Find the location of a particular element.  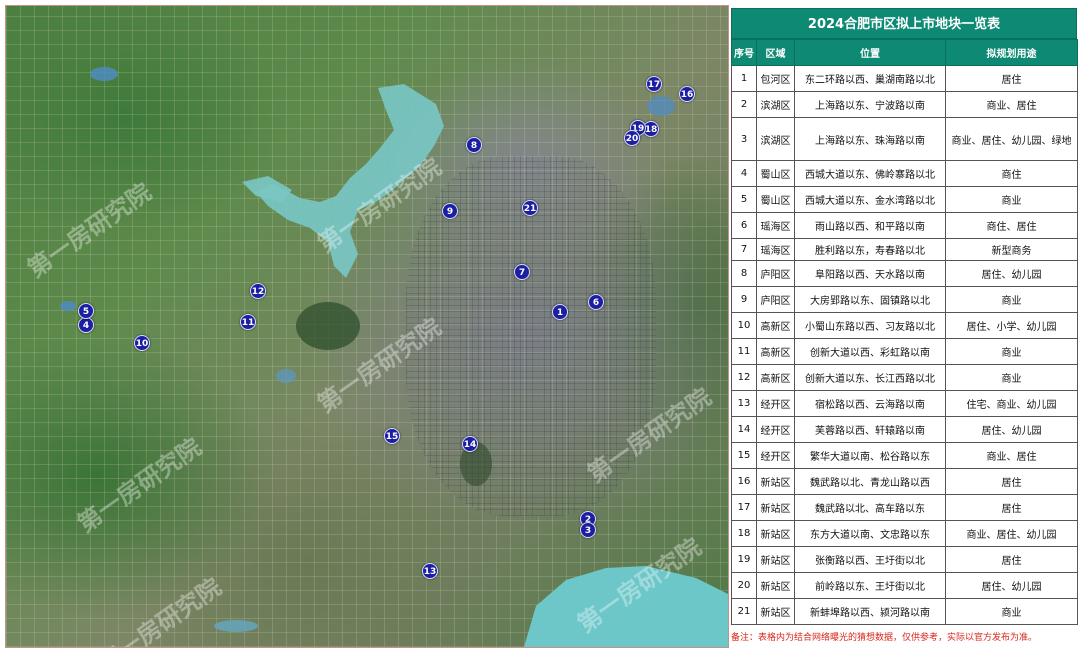

cell-location: 新蚌埠路以西、颍河路以南 is located at coordinates (870, 611).